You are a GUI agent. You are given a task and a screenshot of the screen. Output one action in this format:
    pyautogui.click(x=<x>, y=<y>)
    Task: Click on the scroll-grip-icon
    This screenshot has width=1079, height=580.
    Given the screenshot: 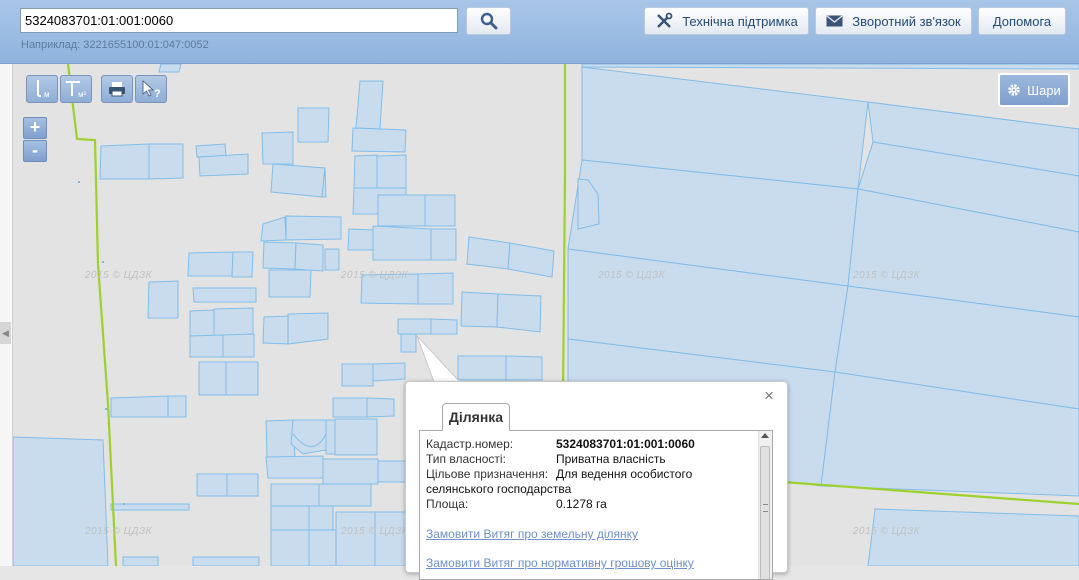 What is the action you would take?
    pyautogui.click(x=765, y=508)
    